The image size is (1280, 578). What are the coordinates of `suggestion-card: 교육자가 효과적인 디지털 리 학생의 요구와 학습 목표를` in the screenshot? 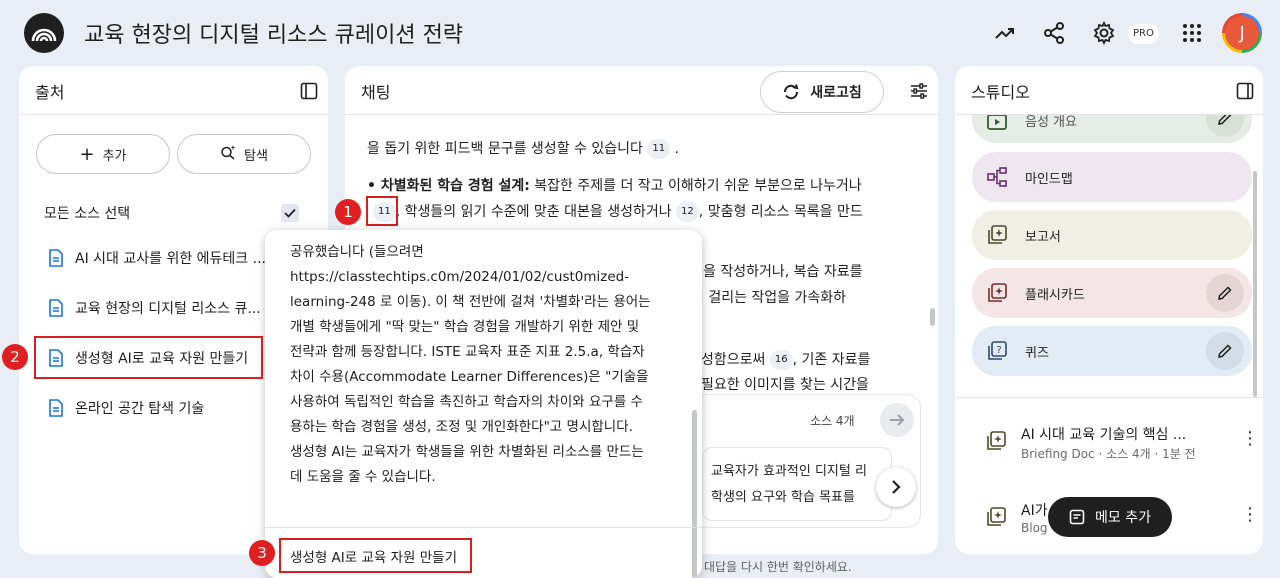 It's located at (797, 484).